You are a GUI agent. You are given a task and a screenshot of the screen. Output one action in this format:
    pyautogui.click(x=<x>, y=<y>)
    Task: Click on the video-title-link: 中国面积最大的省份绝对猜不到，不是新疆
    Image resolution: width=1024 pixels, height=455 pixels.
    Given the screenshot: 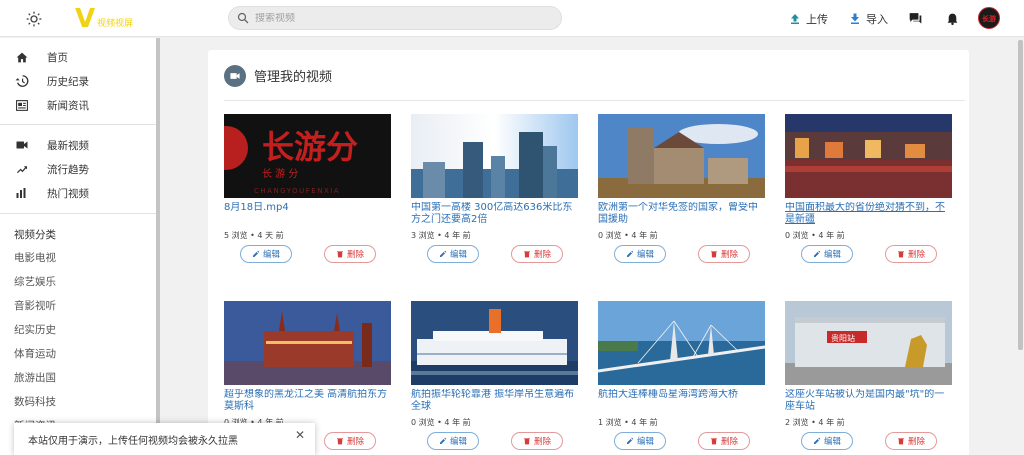 What is the action you would take?
    pyautogui.click(x=868, y=214)
    